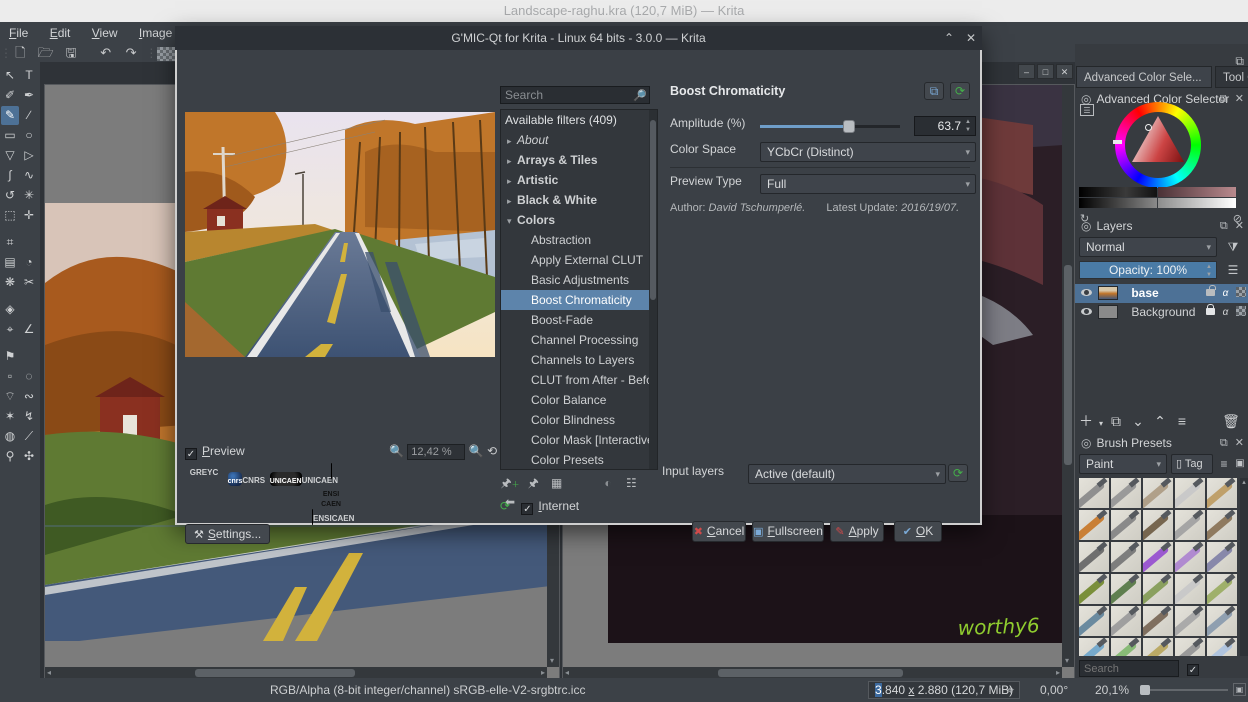 Image resolution: width=1248 pixels, height=702 pixels. I want to click on color-sampler-tool: ◔, so click(29, 262).